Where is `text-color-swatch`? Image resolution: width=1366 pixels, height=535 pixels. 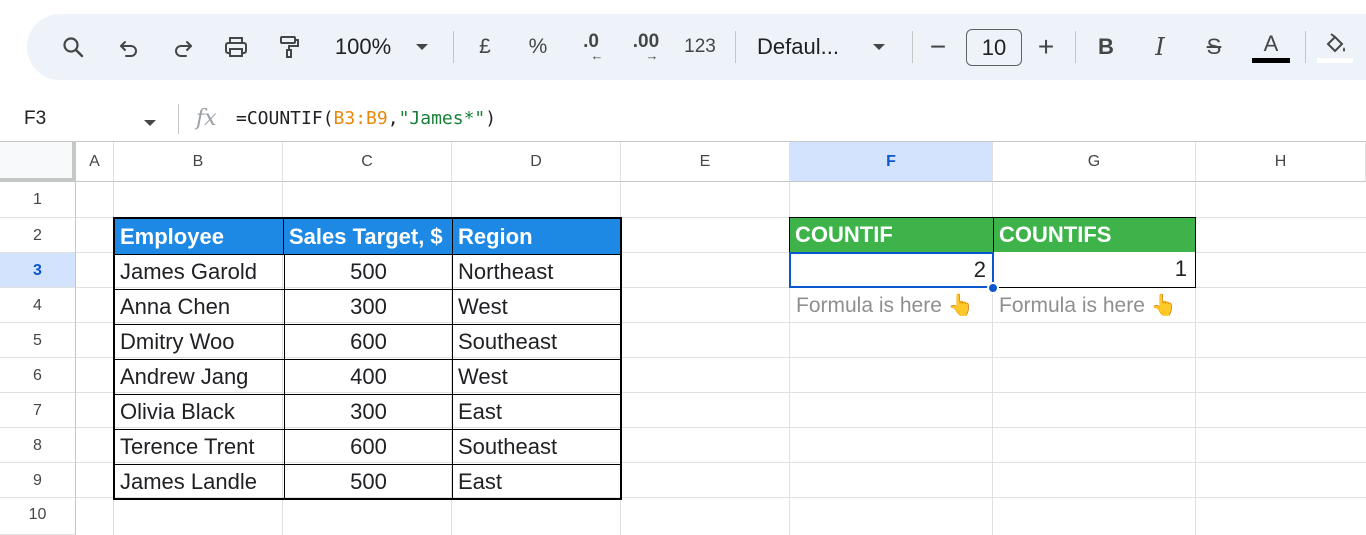
text-color-swatch is located at coordinates (1271, 60).